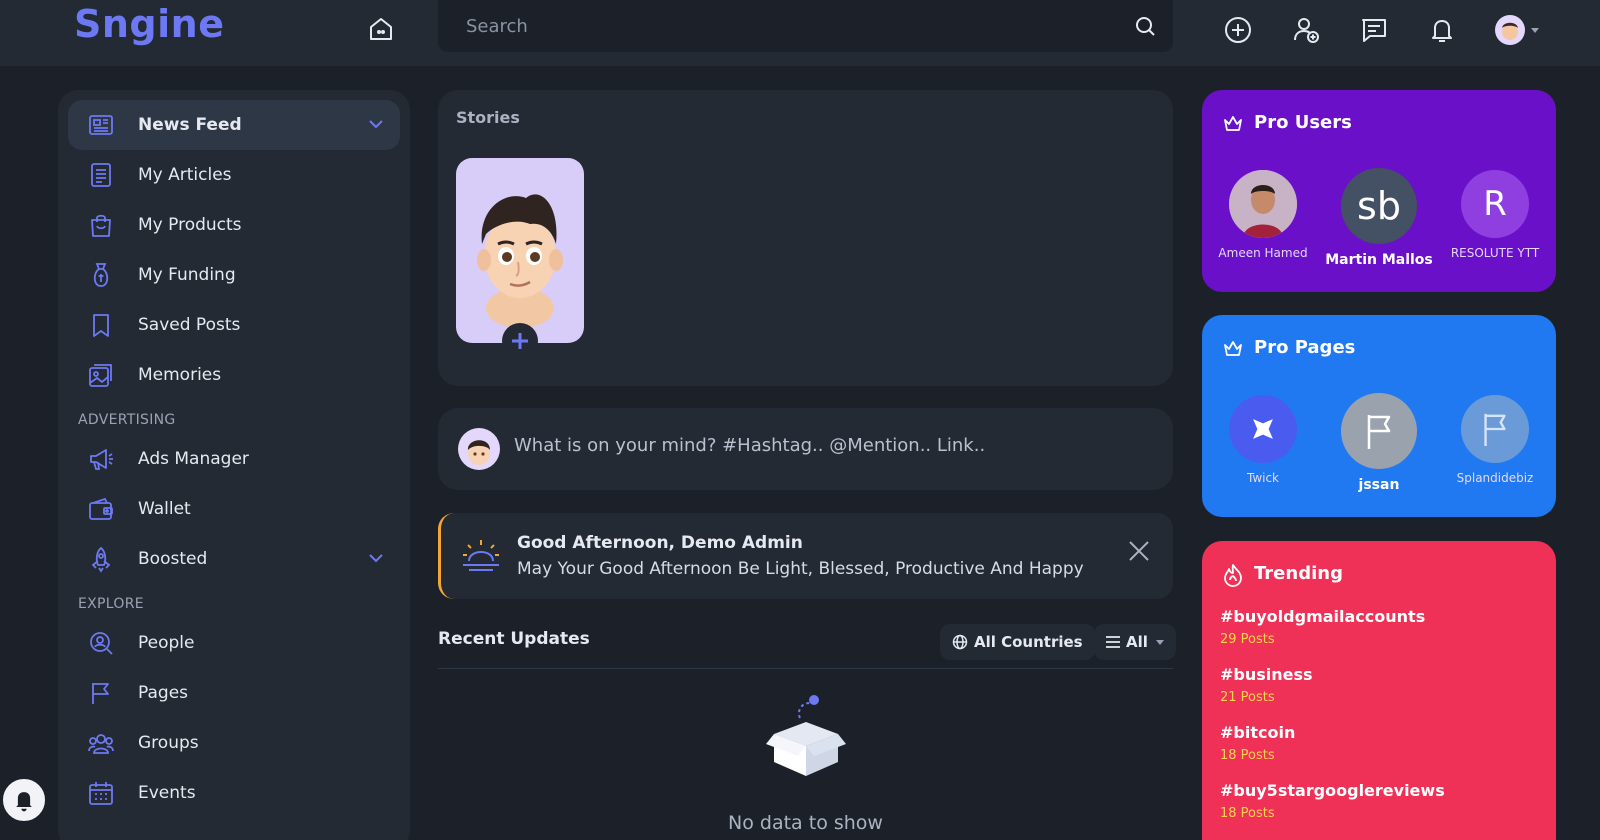  What do you see at coordinates (1495, 440) in the screenshot?
I see `pro-page-card: Splandidebiz` at bounding box center [1495, 440].